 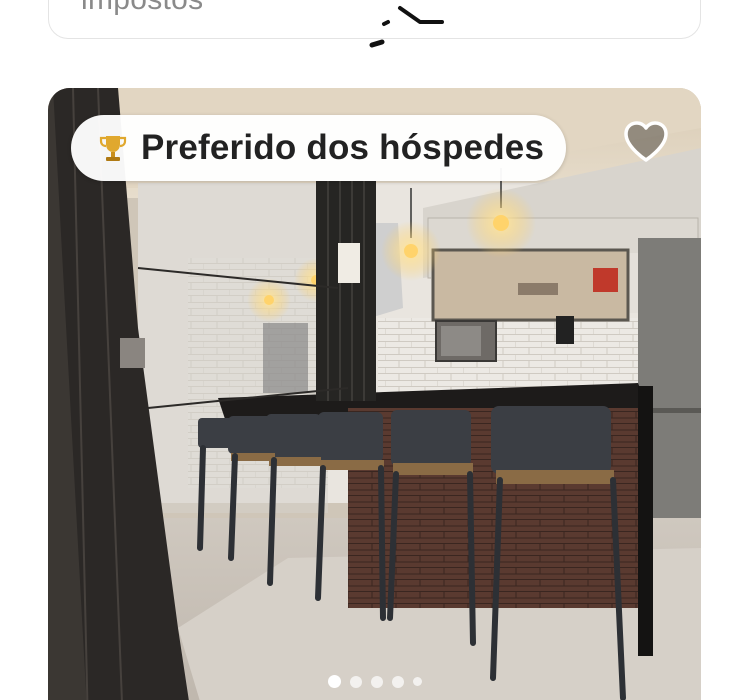 I want to click on heart-icon, so click(x=646, y=142).